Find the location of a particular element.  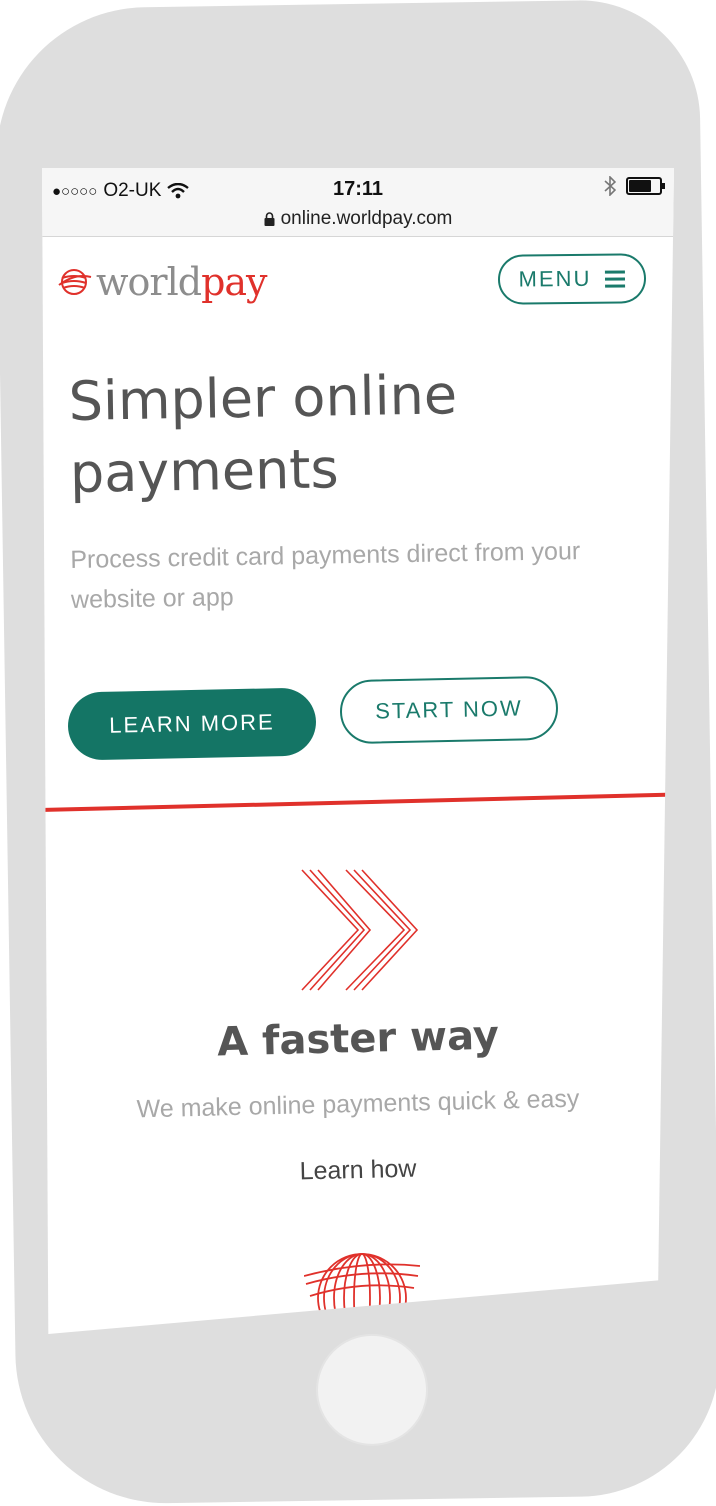

clock: 17:11 is located at coordinates (358, 189).